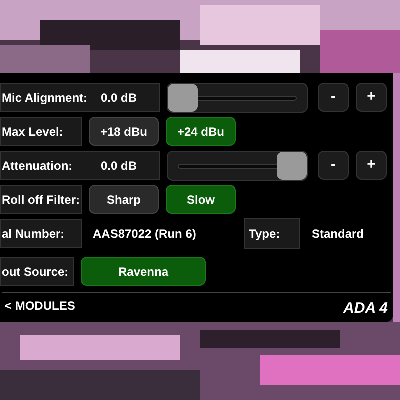  I want to click on setting-label: al Number:, so click(41, 233).